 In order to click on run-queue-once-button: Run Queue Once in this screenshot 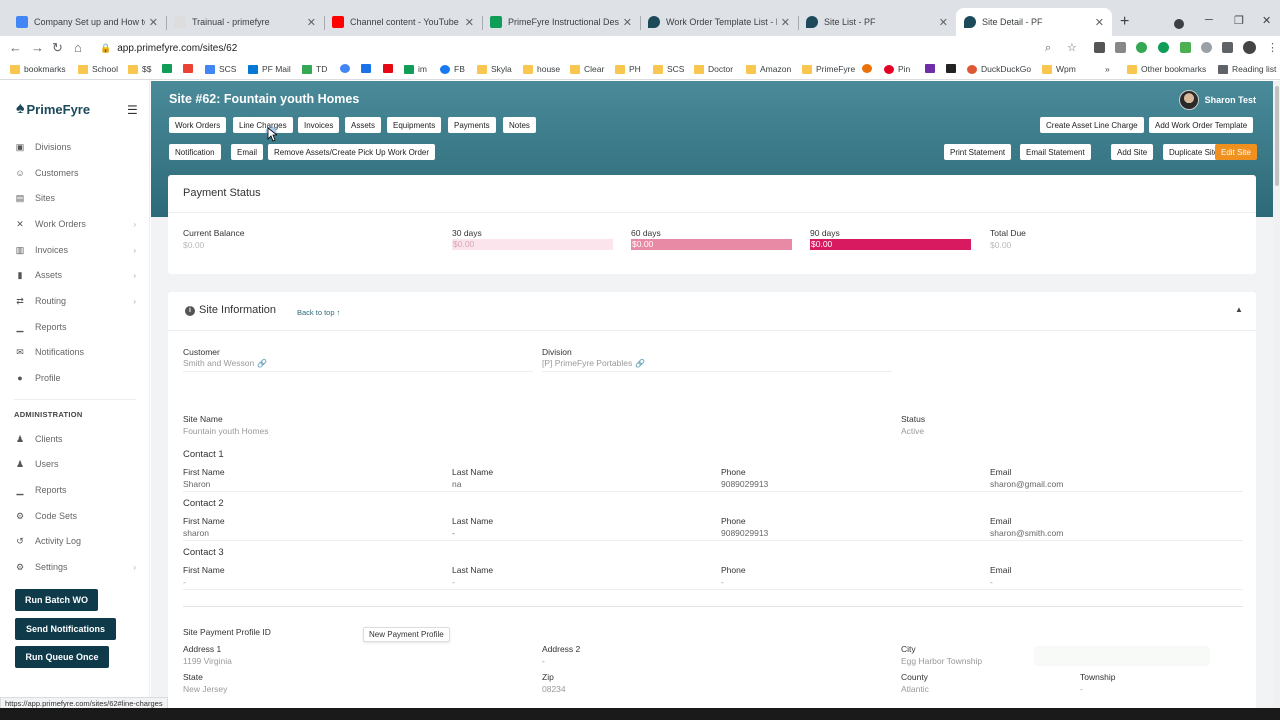, I will do `click(62, 657)`.